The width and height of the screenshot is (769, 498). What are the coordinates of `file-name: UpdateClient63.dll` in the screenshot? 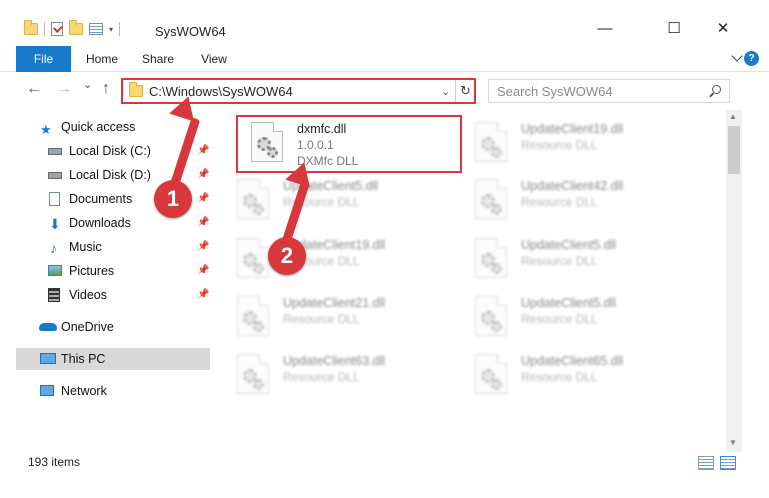 It's located at (334, 361).